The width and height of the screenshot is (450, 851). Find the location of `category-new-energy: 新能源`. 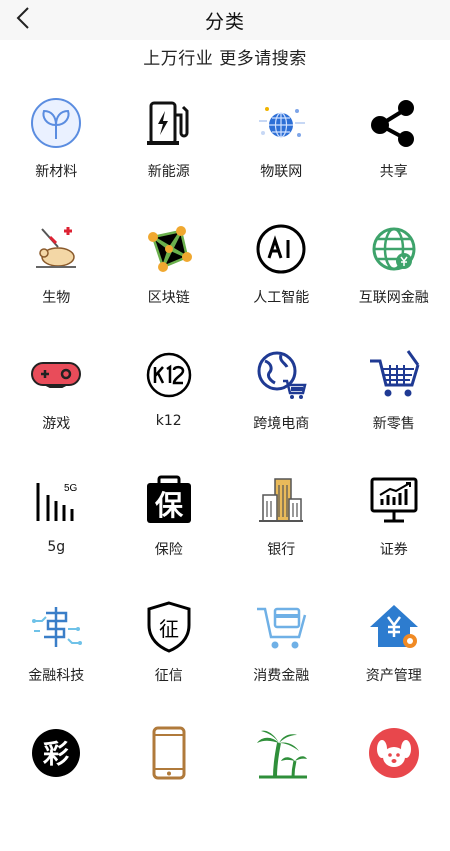

category-new-energy: 新能源 is located at coordinates (169, 158).